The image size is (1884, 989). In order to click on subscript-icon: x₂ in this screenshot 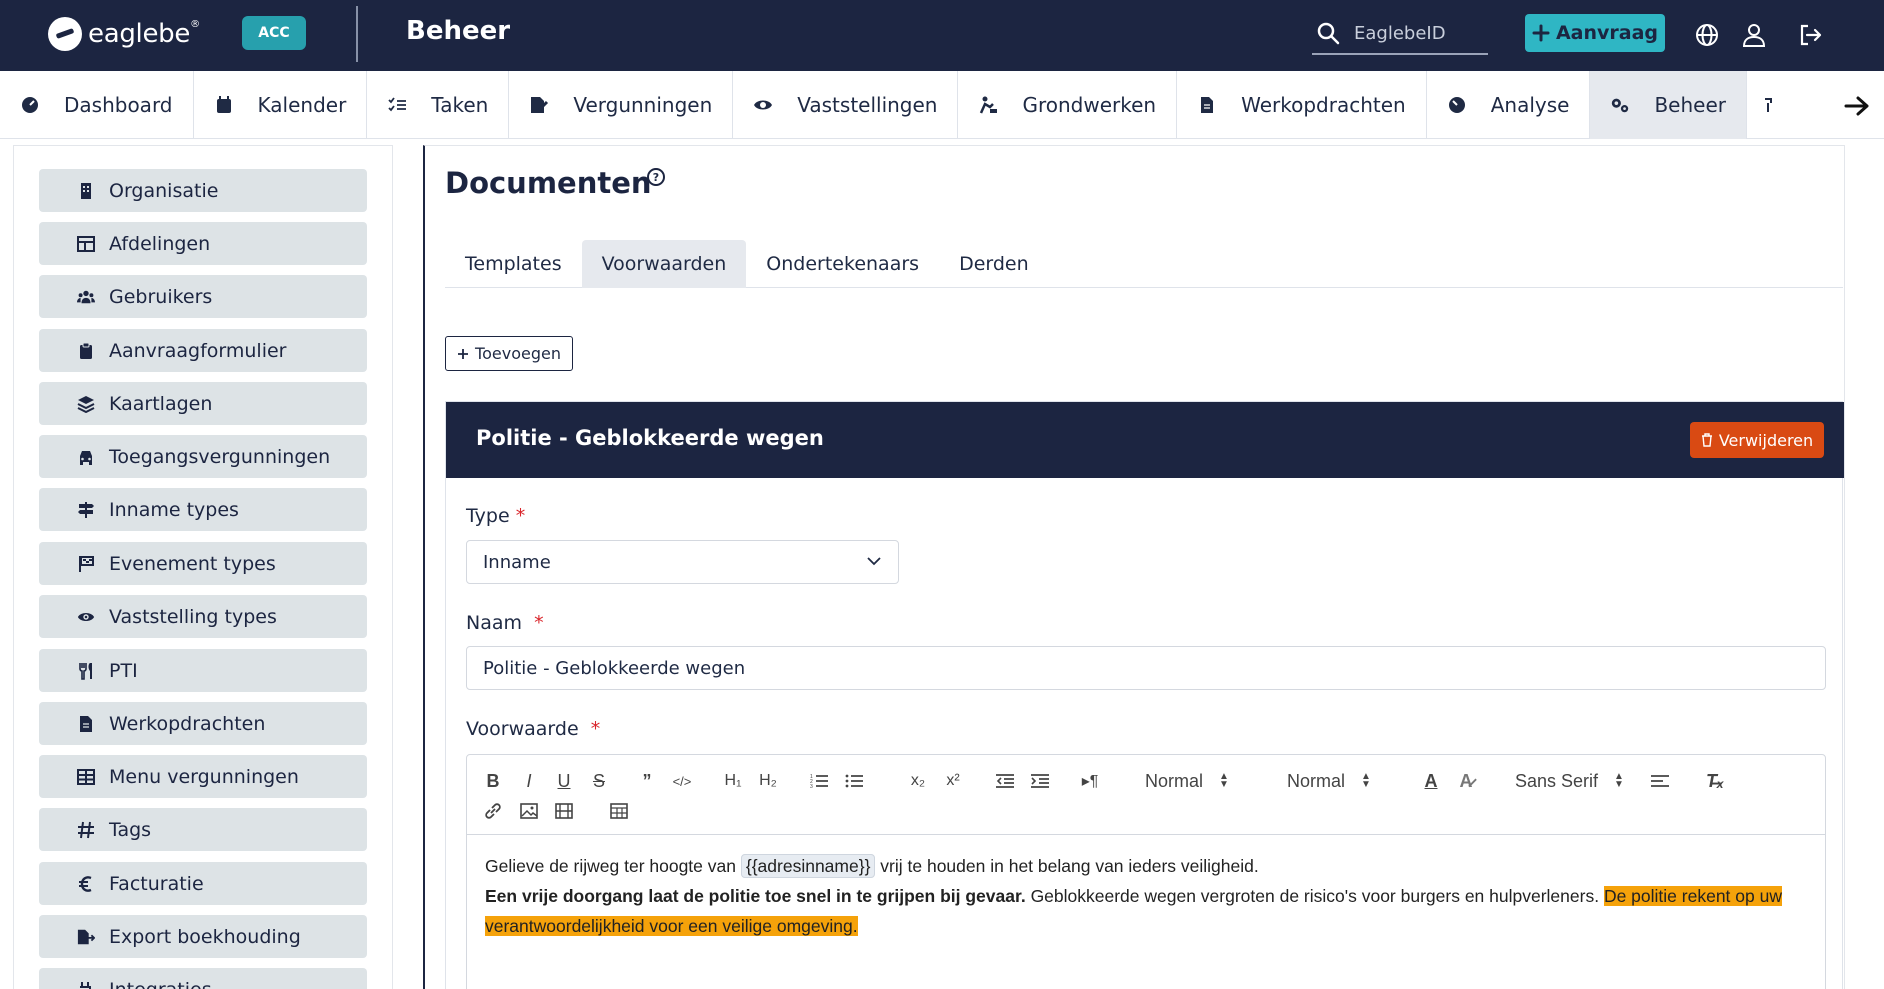, I will do `click(918, 781)`.